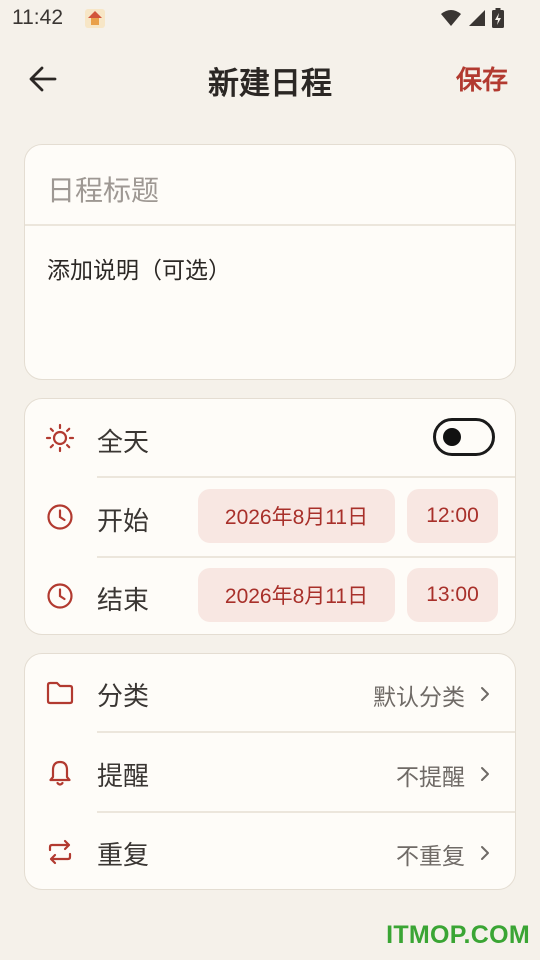  Describe the element at coordinates (482, 78) in the screenshot. I see `save-button: 保存` at that location.